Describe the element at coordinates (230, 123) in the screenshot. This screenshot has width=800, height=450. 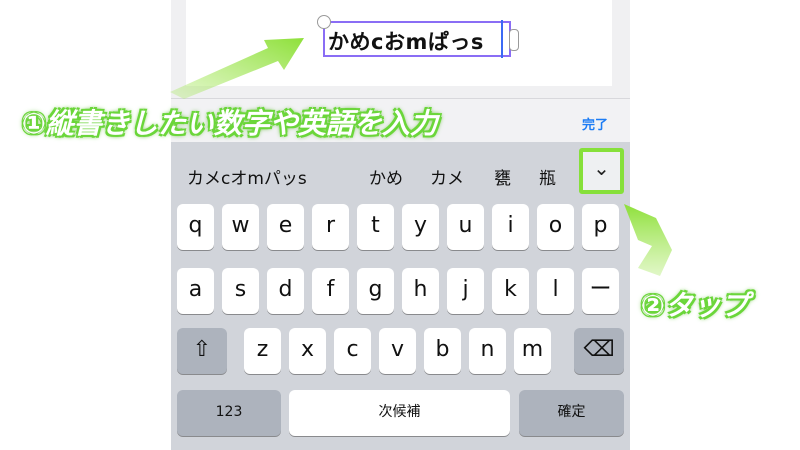
I see `step1-annotation: ①縦書きしたい数字や英語を入力` at that location.